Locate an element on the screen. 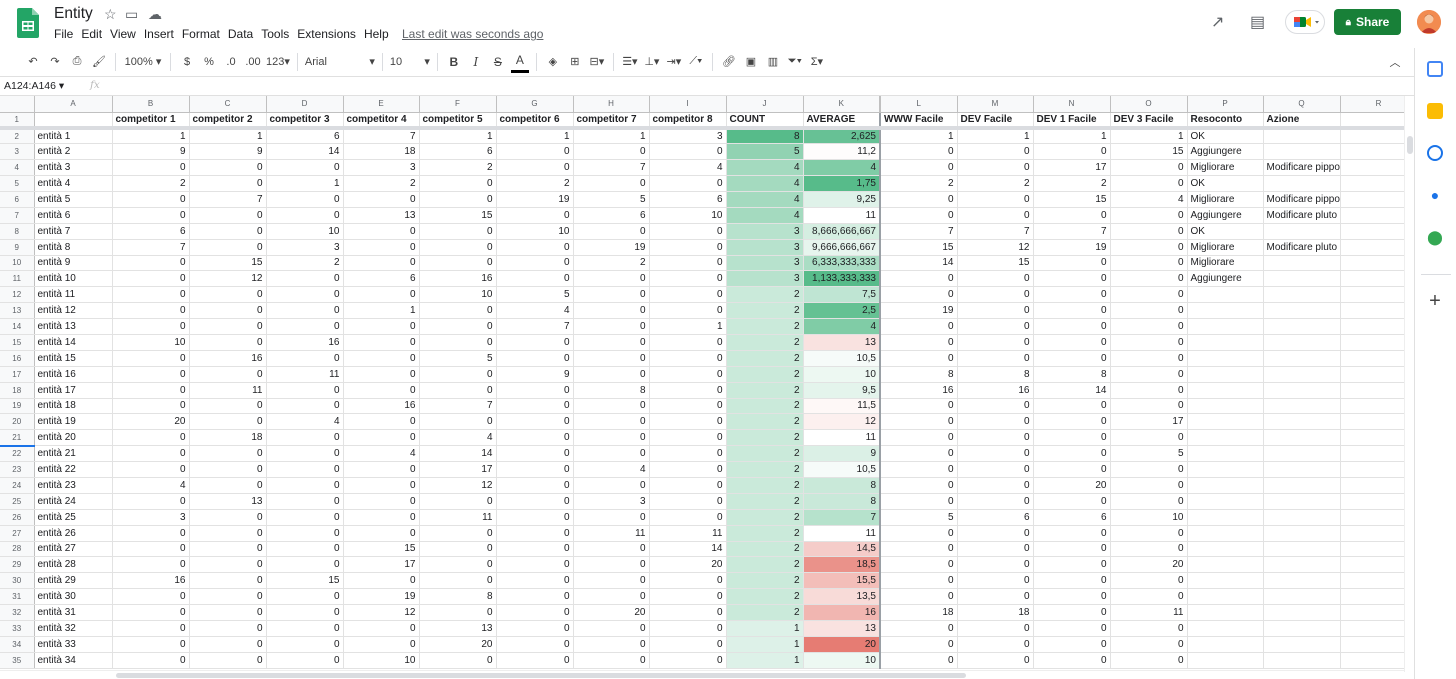  horizontal-align-icon: ☰▾ is located at coordinates (630, 62).